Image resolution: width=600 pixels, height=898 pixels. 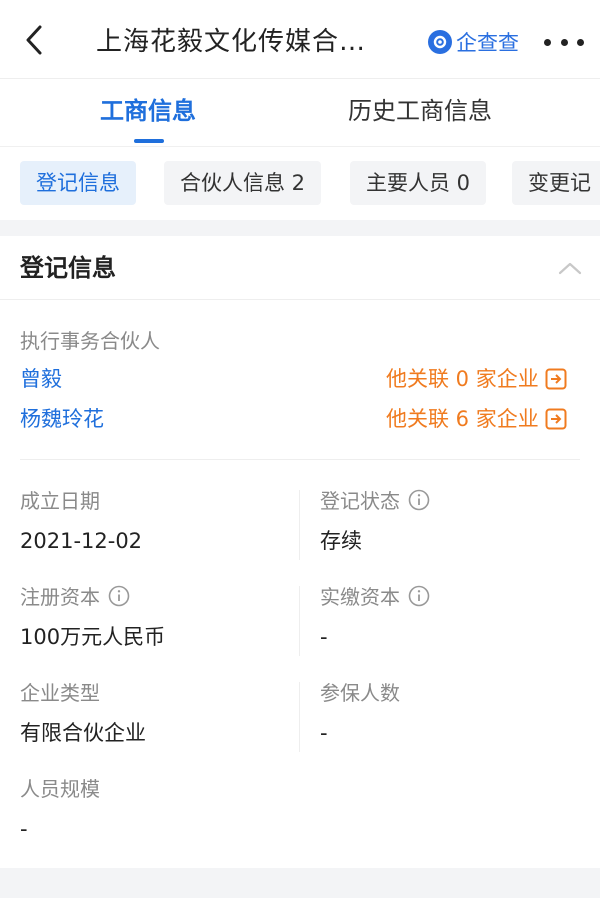 I want to click on registration-status-label: 登记状态, so click(x=360, y=501).